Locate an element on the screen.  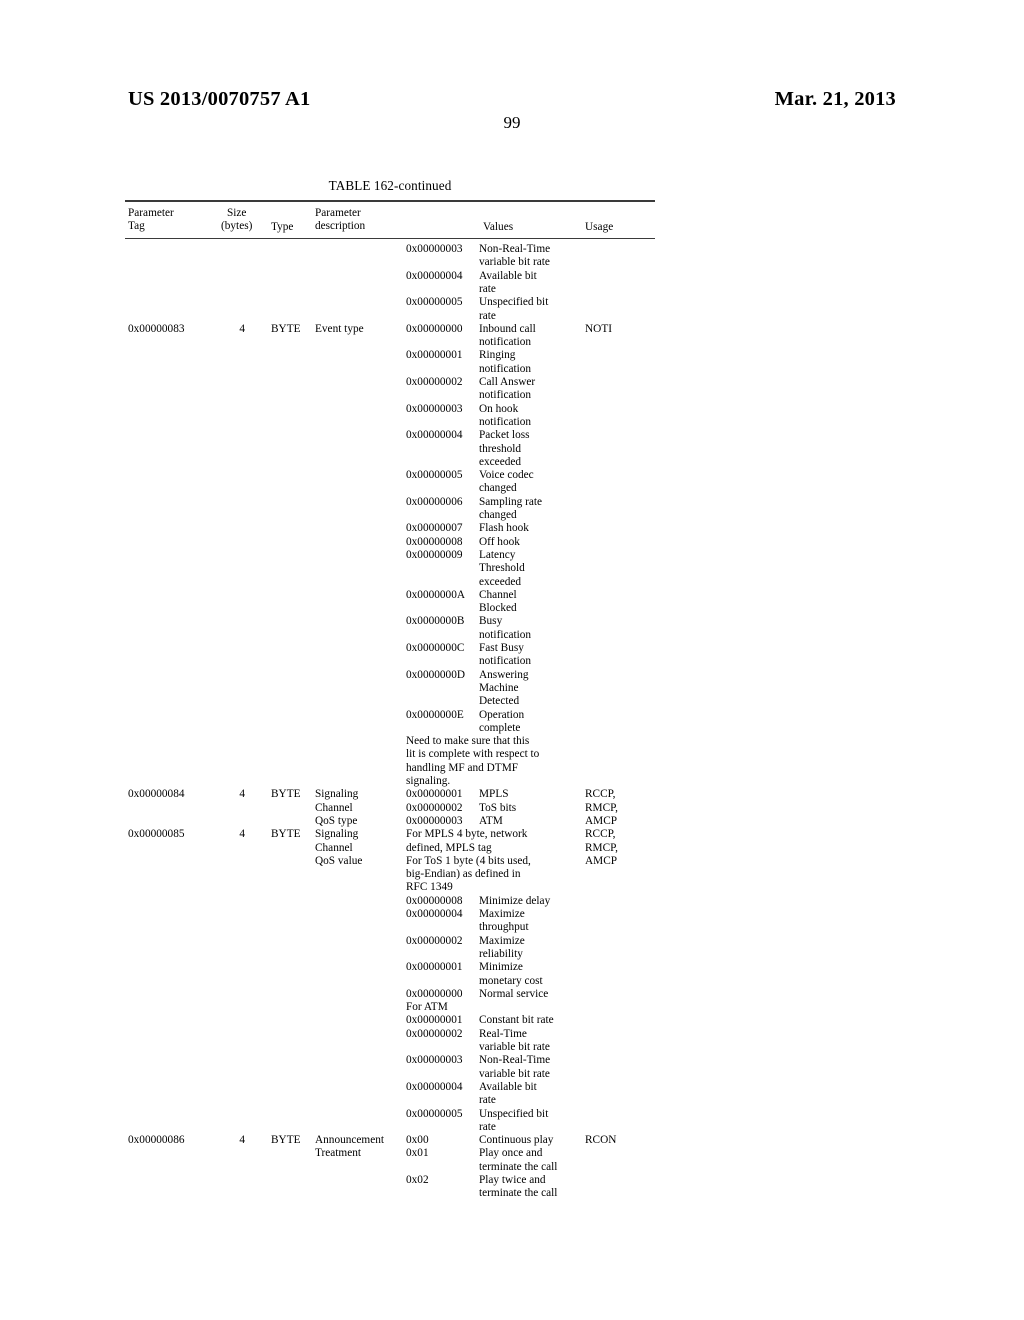
value-description-line: Voice codec is located at coordinates (506, 475).